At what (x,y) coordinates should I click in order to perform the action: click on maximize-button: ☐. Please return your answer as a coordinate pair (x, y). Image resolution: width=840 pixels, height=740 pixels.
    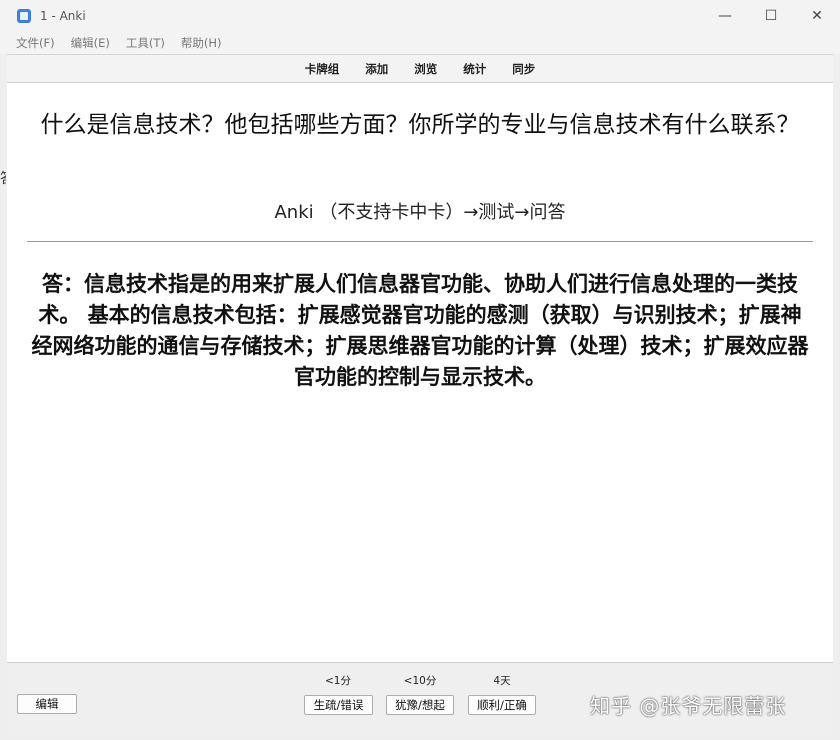
    Looking at the image, I should click on (771, 15).